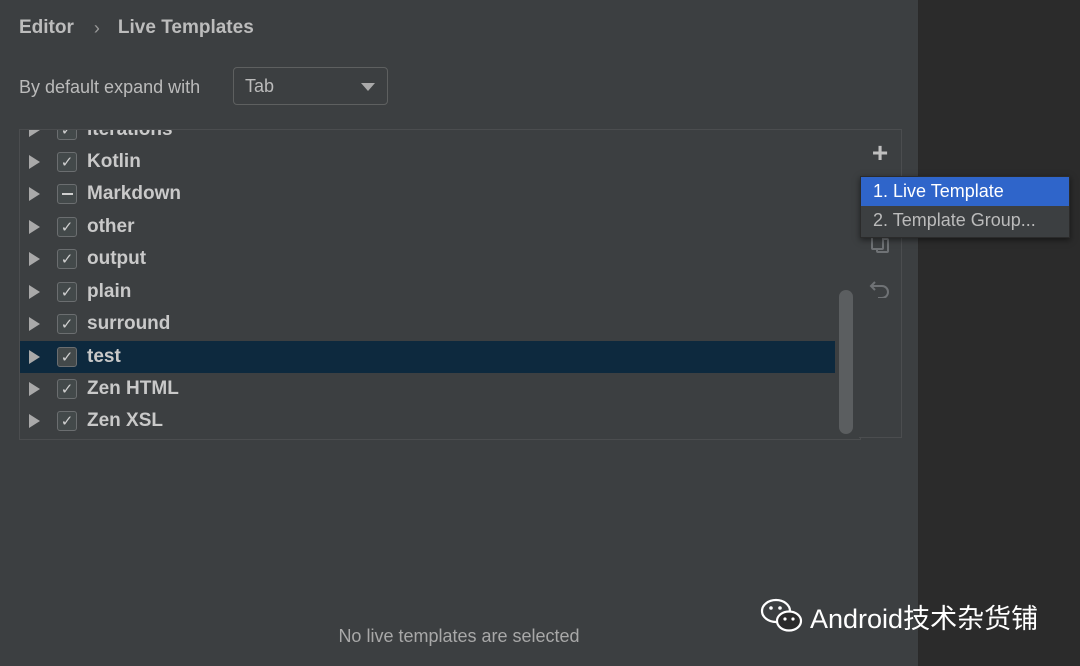 The image size is (1080, 666). What do you see at coordinates (104, 356) in the screenshot?
I see `group-label: test` at bounding box center [104, 356].